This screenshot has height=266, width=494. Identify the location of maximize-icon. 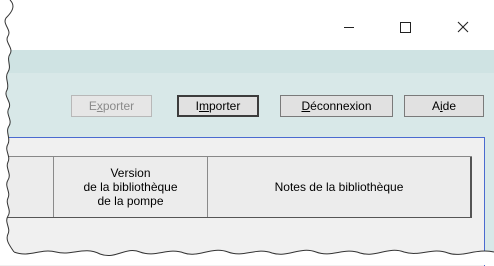
(405, 27).